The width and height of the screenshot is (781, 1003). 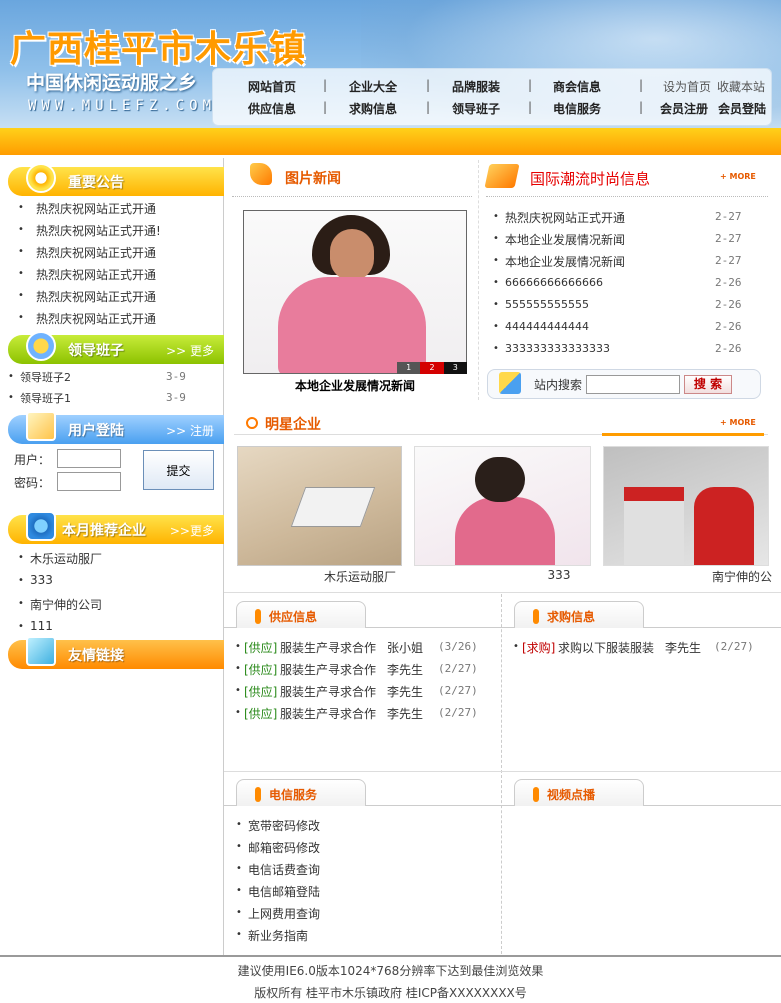 I want to click on fashion-item: 热烈庆祝网站正式开通, so click(x=565, y=217).